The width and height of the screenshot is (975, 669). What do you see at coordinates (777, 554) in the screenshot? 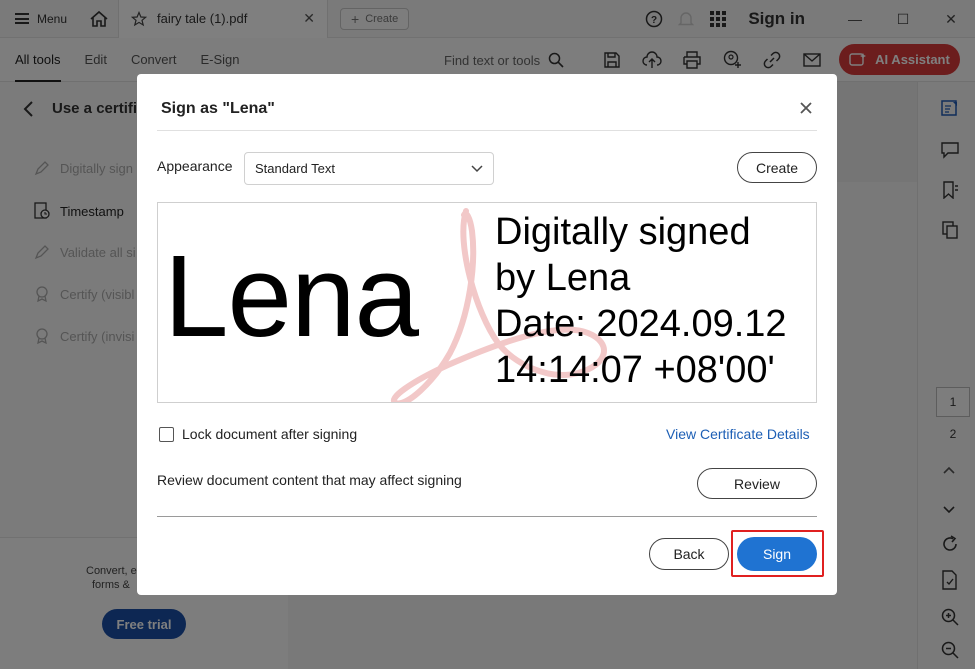
I see `sign-button: Sign` at bounding box center [777, 554].